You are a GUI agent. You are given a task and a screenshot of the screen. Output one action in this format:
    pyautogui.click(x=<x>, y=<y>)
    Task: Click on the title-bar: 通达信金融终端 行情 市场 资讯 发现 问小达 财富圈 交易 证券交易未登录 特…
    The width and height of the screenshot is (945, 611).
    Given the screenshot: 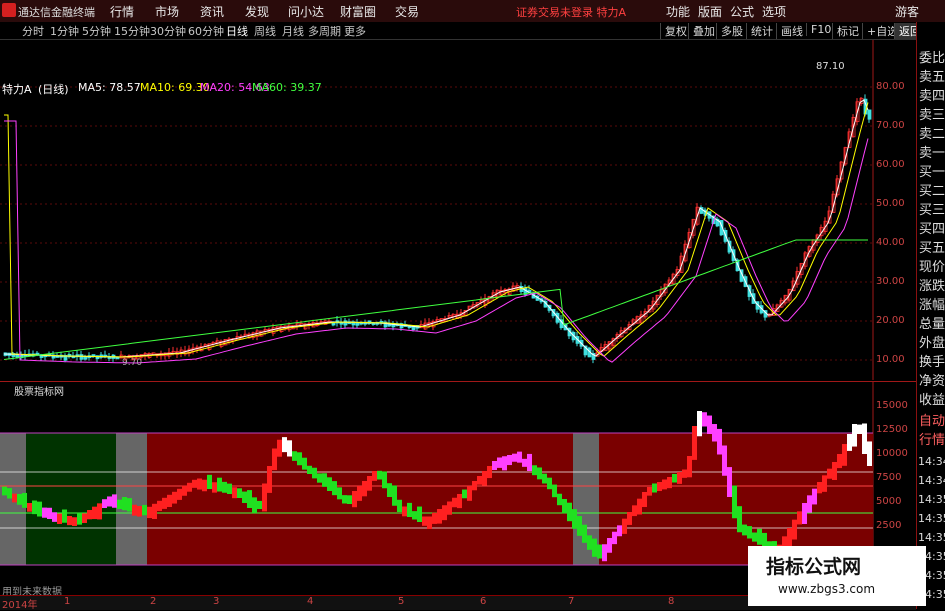 What is the action you would take?
    pyautogui.click(x=472, y=11)
    